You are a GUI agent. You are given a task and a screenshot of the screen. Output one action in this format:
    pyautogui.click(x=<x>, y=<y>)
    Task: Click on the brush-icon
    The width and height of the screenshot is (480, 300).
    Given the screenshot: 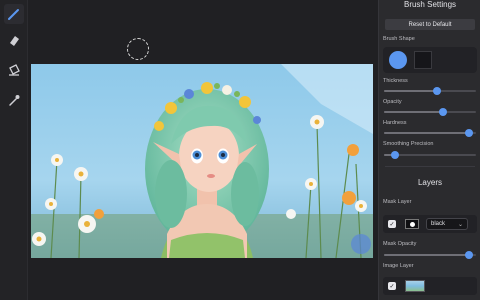 What is the action you would take?
    pyautogui.click(x=13, y=14)
    